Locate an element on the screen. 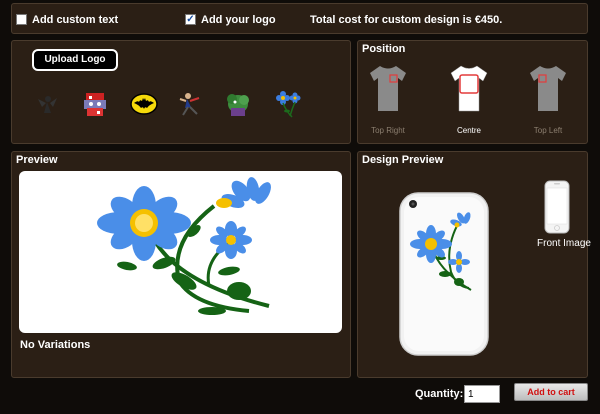 The height and width of the screenshot is (414, 600). flower-icon is located at coordinates (289, 104).